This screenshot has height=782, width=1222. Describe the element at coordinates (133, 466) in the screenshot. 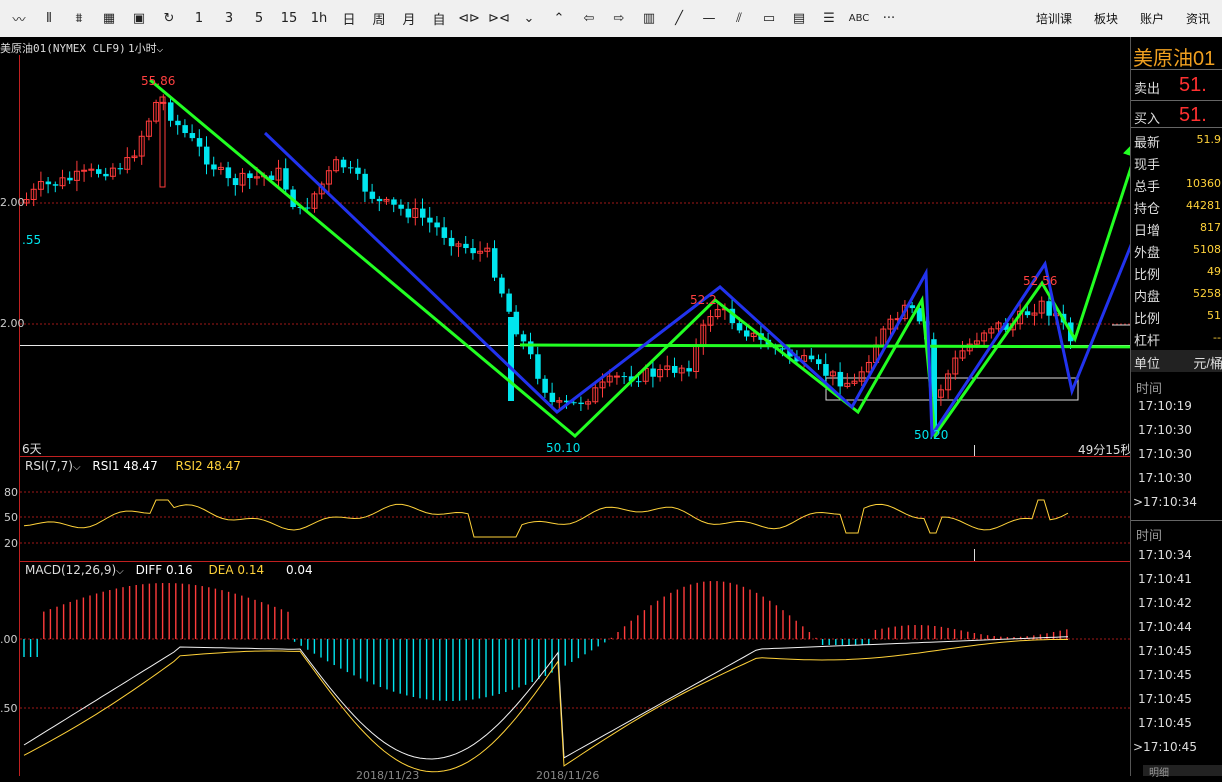

I see `rsi-header: RSI(7,7)⌵ RSI1 48.47 RSI2 48.47` at that location.